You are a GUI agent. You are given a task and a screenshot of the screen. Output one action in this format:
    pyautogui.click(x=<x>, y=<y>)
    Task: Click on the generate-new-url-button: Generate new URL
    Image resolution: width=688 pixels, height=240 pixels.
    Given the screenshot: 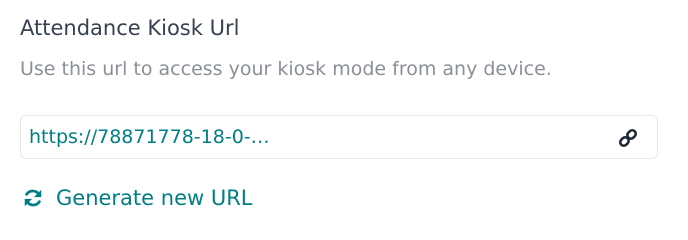 What is the action you would take?
    pyautogui.click(x=137, y=198)
    